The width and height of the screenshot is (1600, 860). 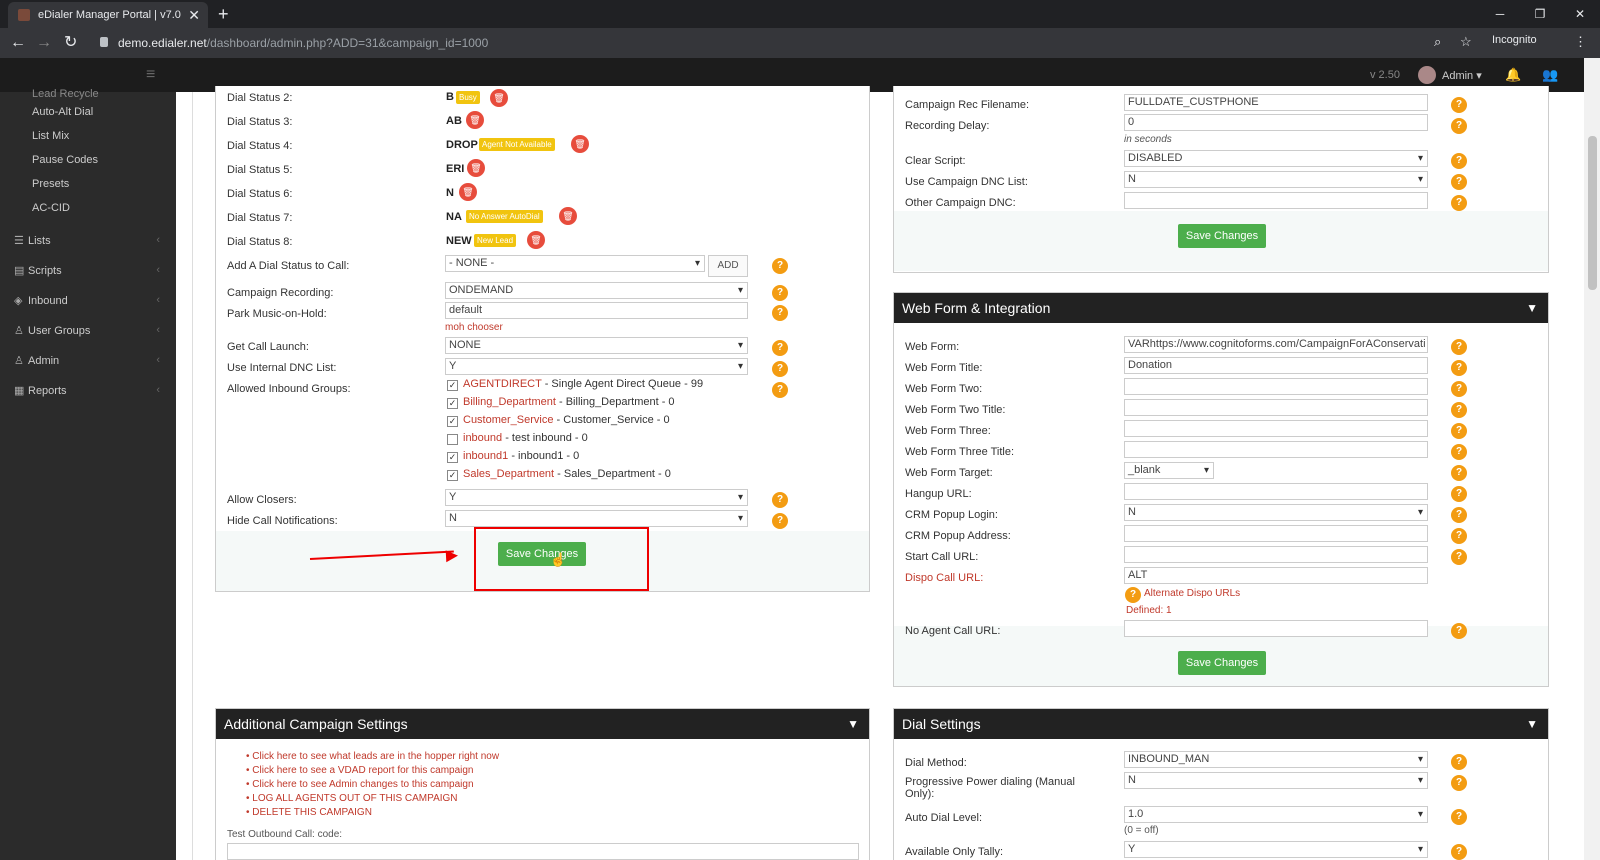 I want to click on additional-settings-panel-header: Additional Campaign Settings ▼, so click(x=542, y=724).